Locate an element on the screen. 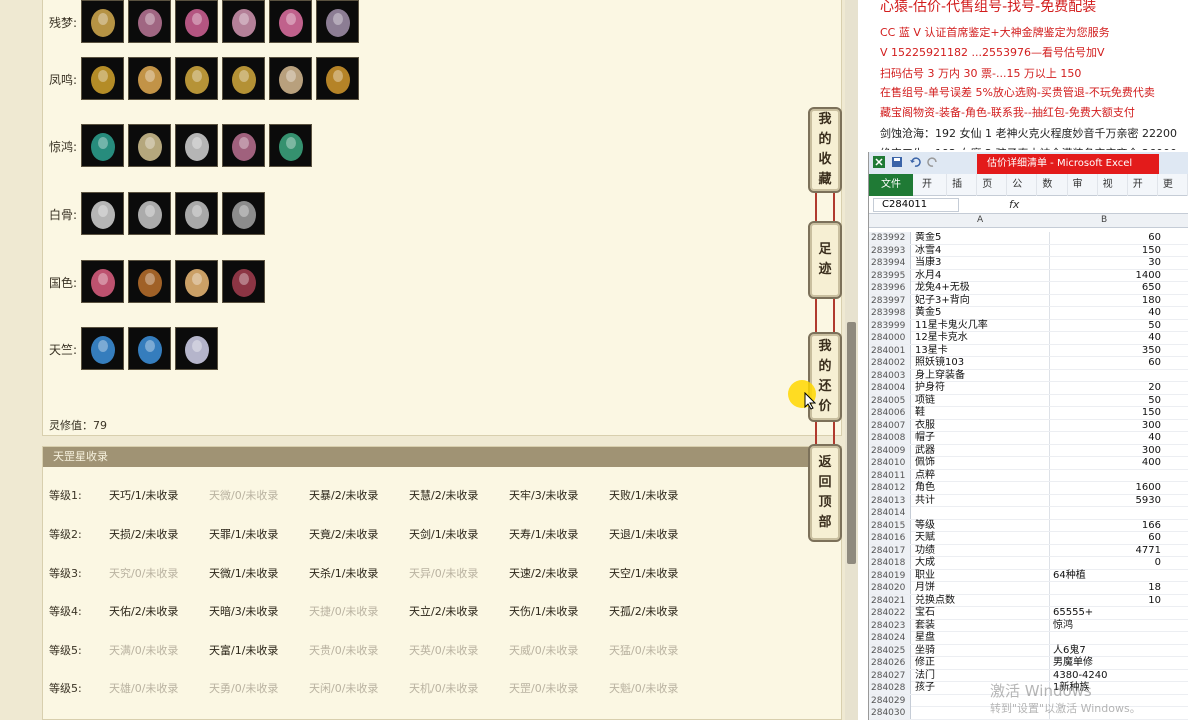 The image size is (1188, 720). footprint-button: 足迹 is located at coordinates (825, 260).